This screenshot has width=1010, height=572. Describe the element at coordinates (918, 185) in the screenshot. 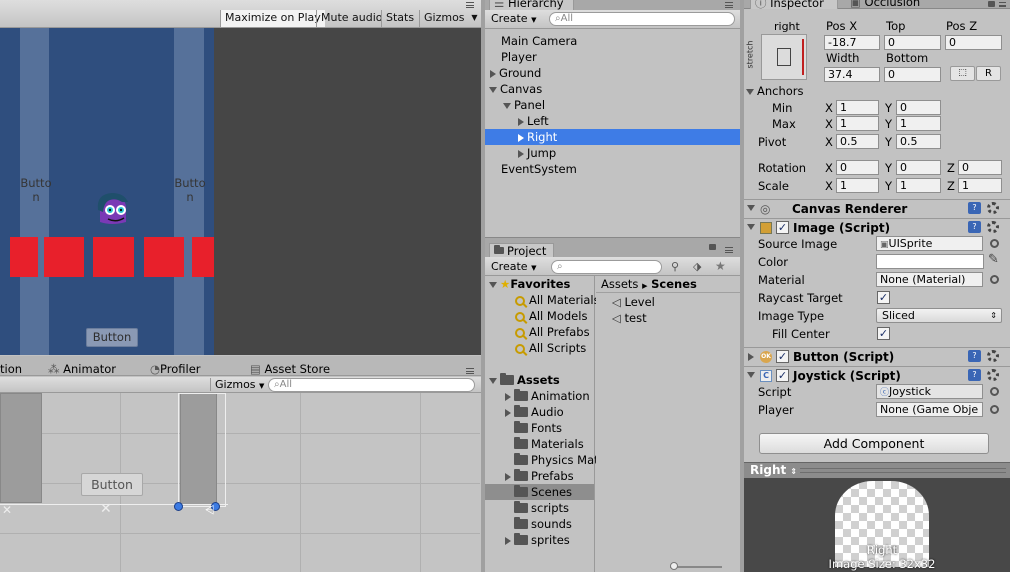

I see `scale-y-field: 1` at that location.